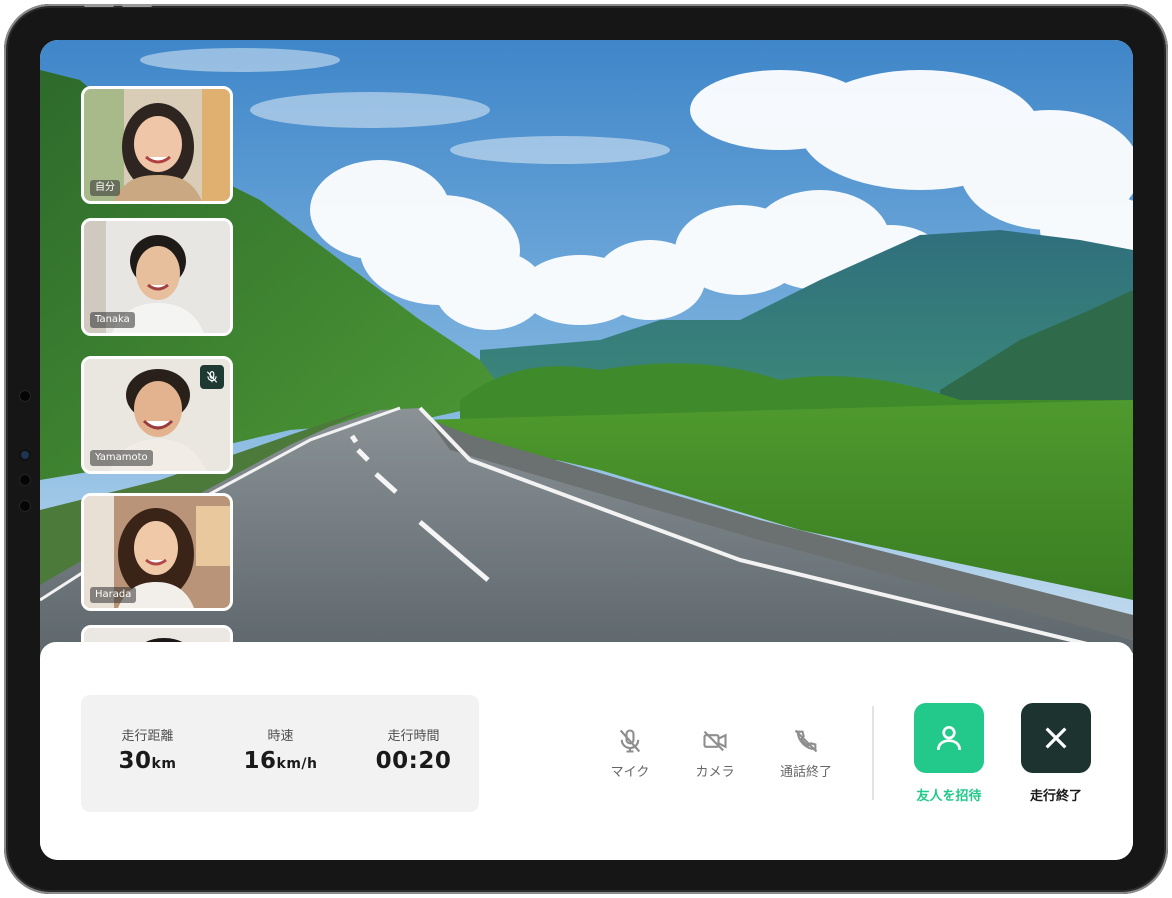 This screenshot has width=1172, height=898. What do you see at coordinates (873, 753) in the screenshot?
I see `divider` at bounding box center [873, 753].